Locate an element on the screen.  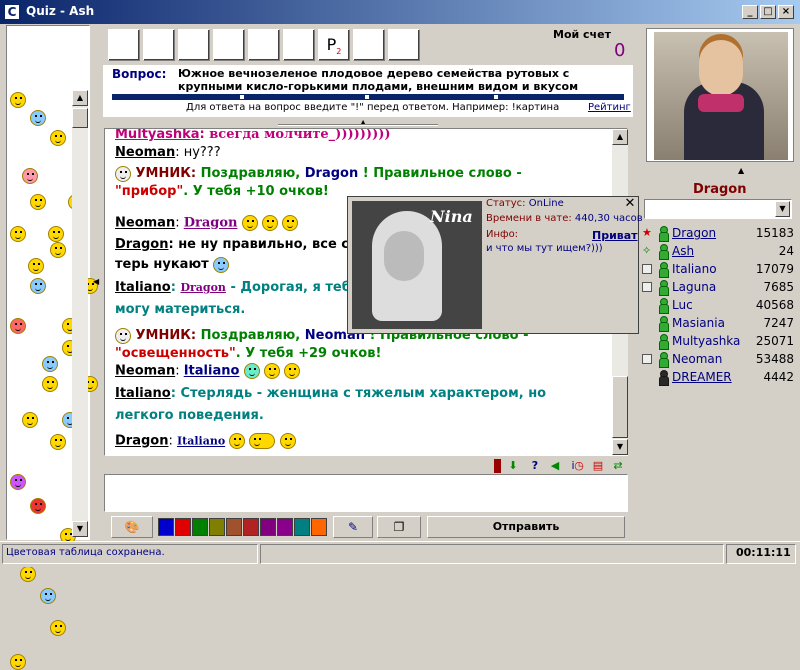
copy-button: ❐ is located at coordinates (399, 527).